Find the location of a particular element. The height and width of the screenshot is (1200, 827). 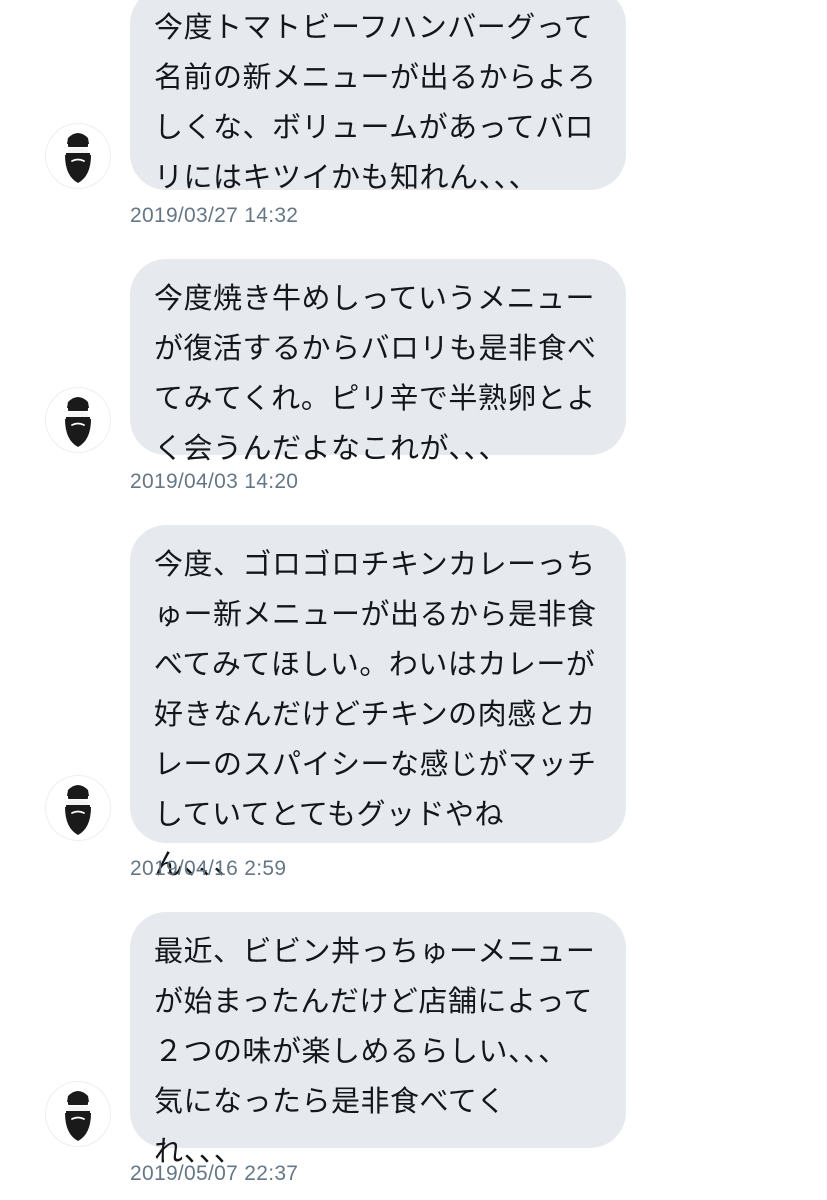

message-text-line: リにはキツイかも知れん、、、 is located at coordinates (346, 177).